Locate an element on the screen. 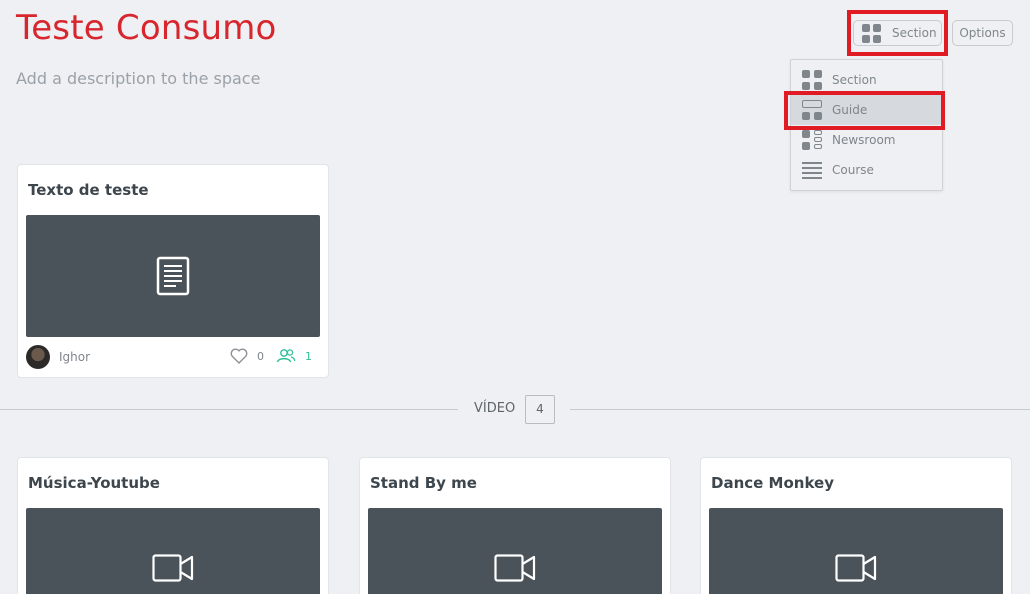 The width and height of the screenshot is (1030, 594). layout-option-label: Guide is located at coordinates (850, 110).